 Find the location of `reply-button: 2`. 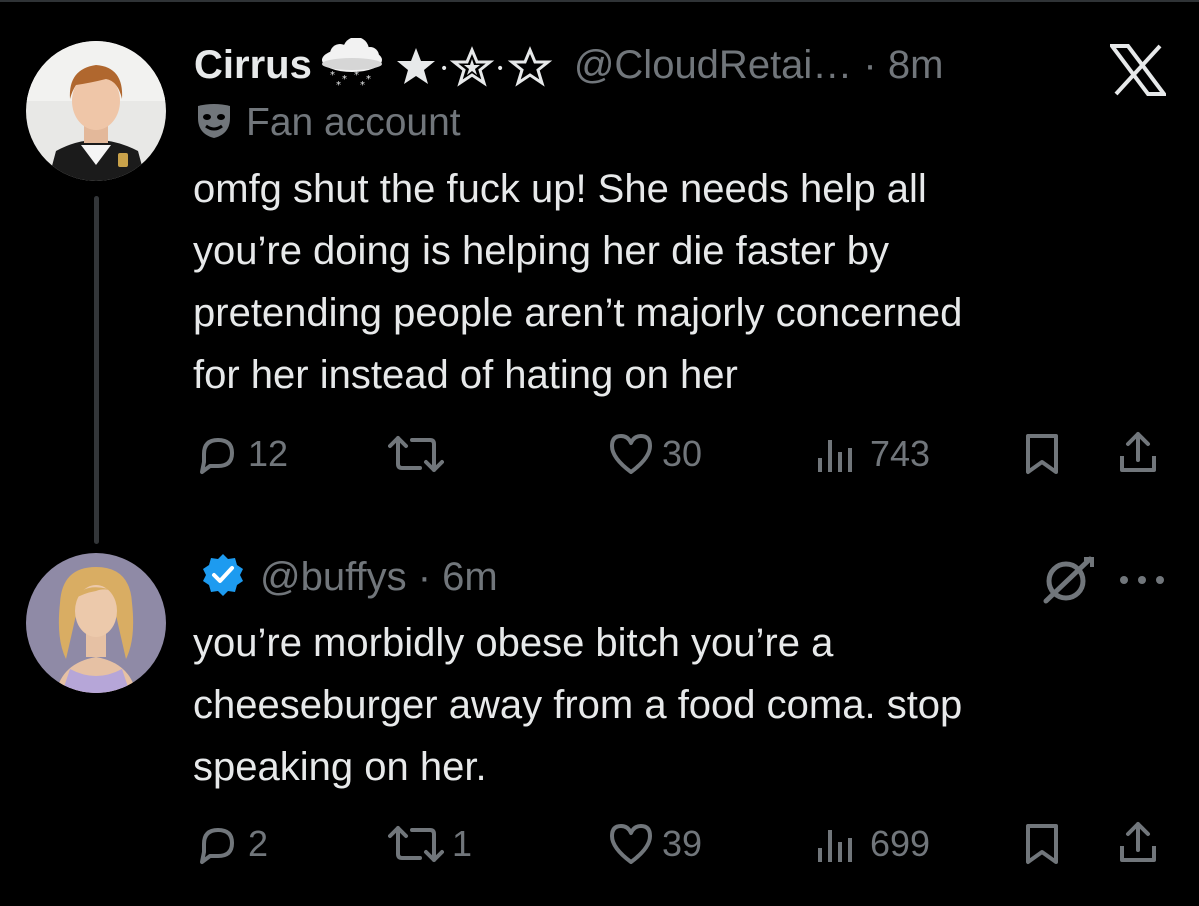

reply-button: 2 is located at coordinates (232, 844).